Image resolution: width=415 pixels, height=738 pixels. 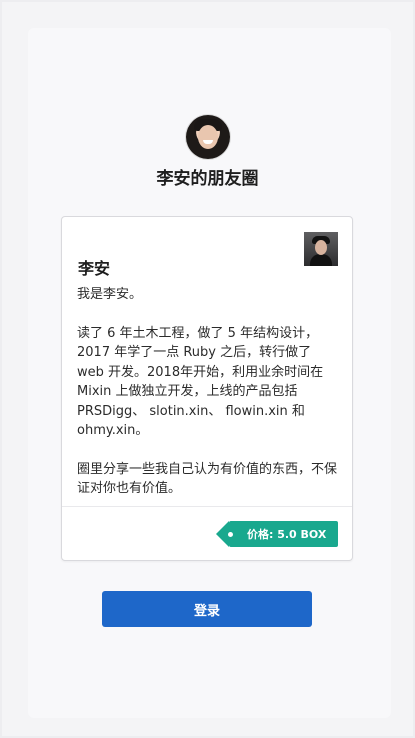 What do you see at coordinates (110, 294) in the screenshot?
I see `description-paragraph: 我是李安。` at bounding box center [110, 294].